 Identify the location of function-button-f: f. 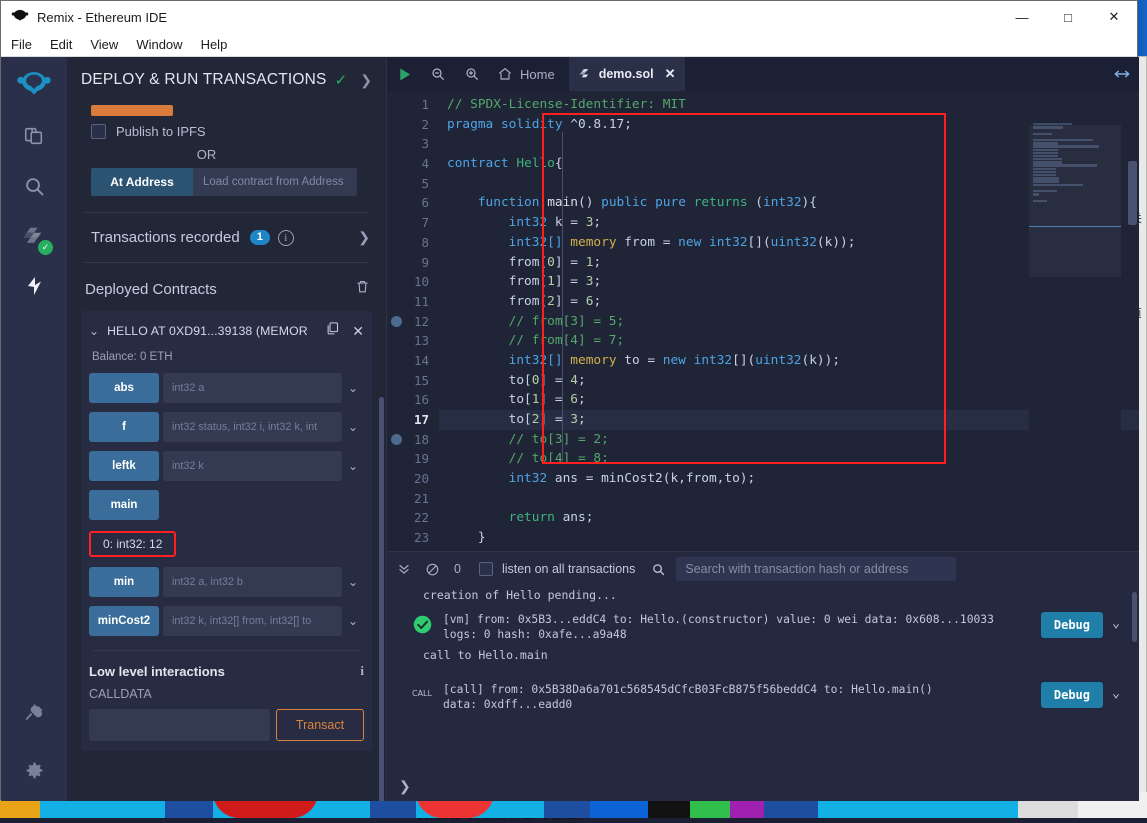
(124, 427).